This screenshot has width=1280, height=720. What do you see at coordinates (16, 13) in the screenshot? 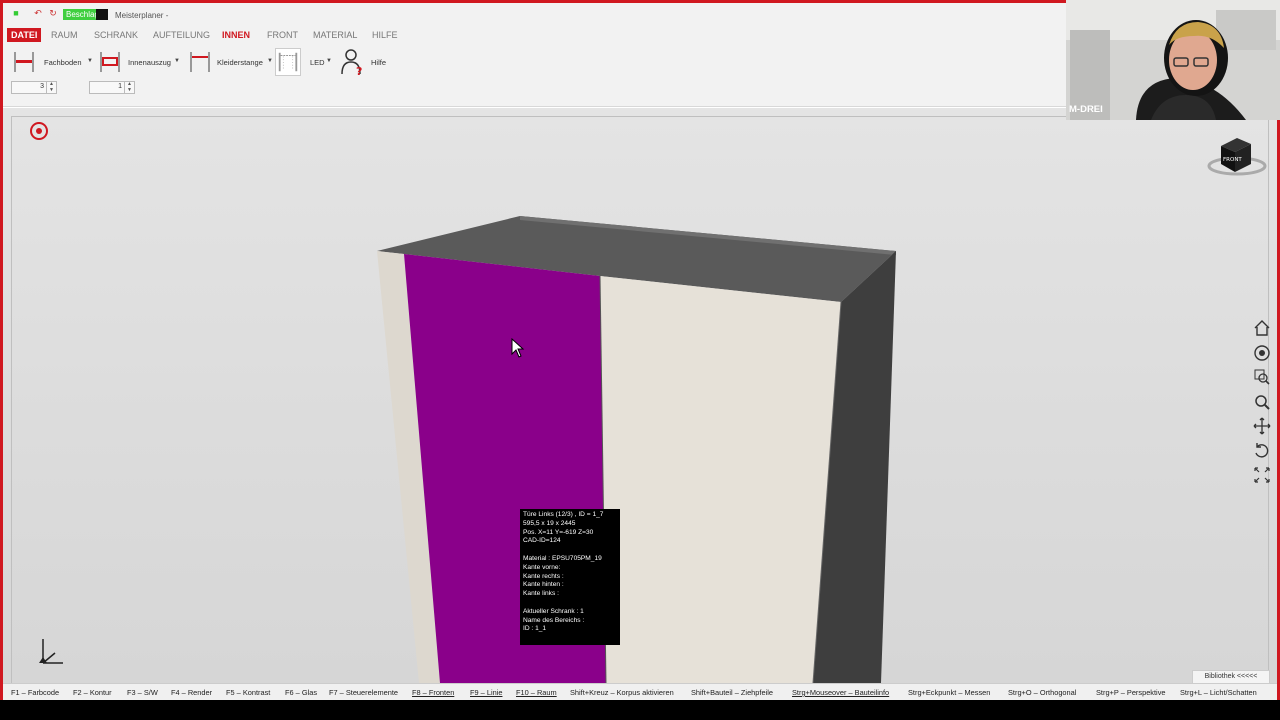
I see `save-icon: ■` at bounding box center [16, 13].